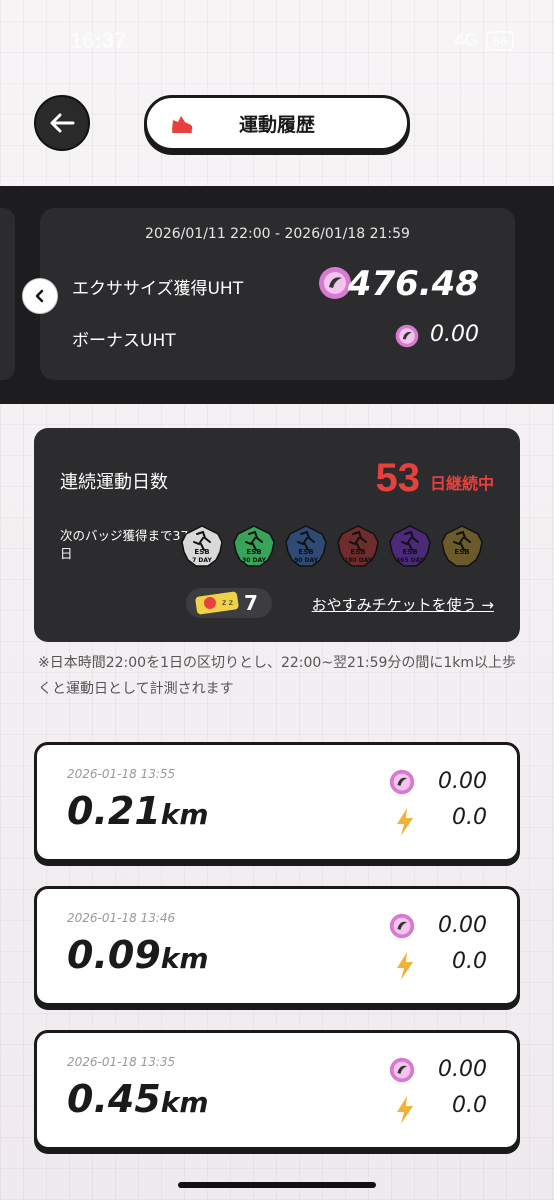 This screenshot has width=554, height=1200. I want to click on streak-badge: ESB 365 DAY, so click(410, 546).